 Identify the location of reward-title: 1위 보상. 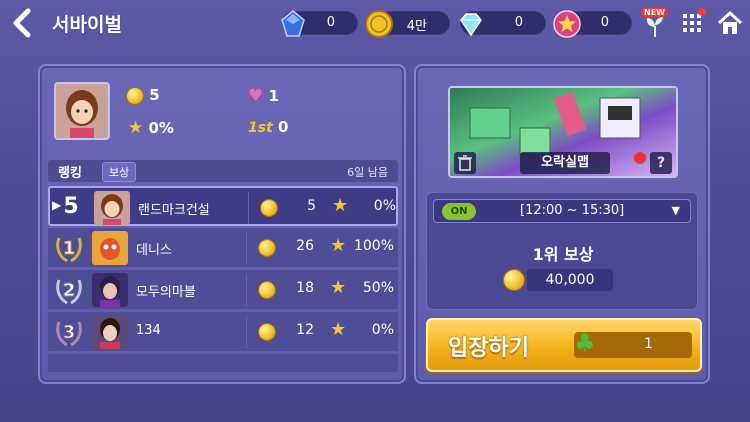
(563, 254).